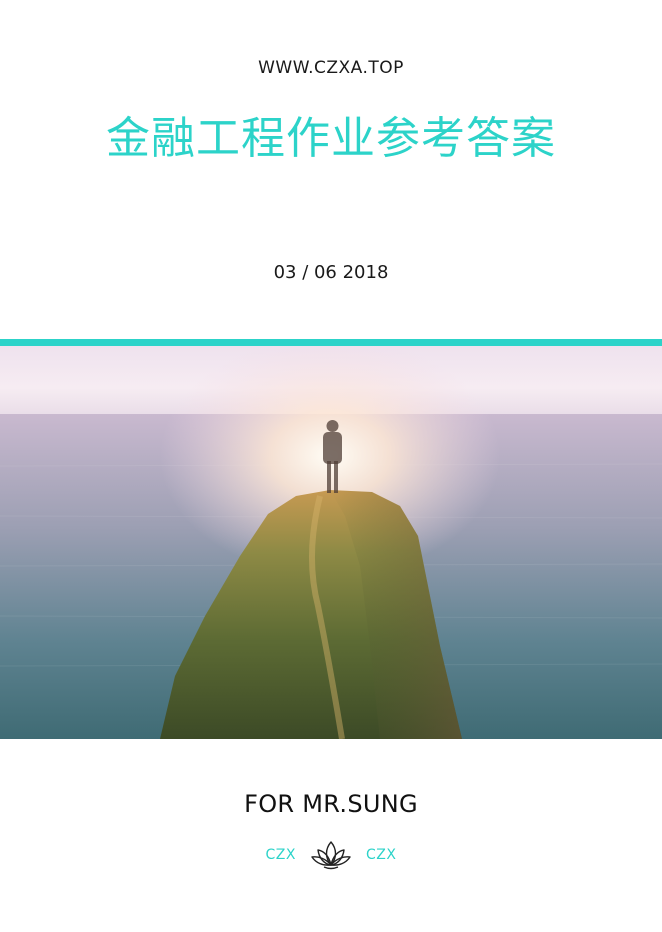  I want to click on document-title: 金融工程作业参考答案, so click(331, 138).